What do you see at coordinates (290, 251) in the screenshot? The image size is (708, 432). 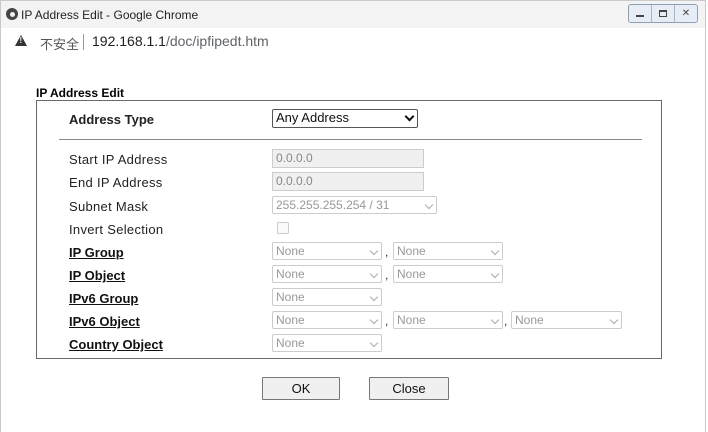 I see `ip-group-select-1-value: None` at bounding box center [290, 251].